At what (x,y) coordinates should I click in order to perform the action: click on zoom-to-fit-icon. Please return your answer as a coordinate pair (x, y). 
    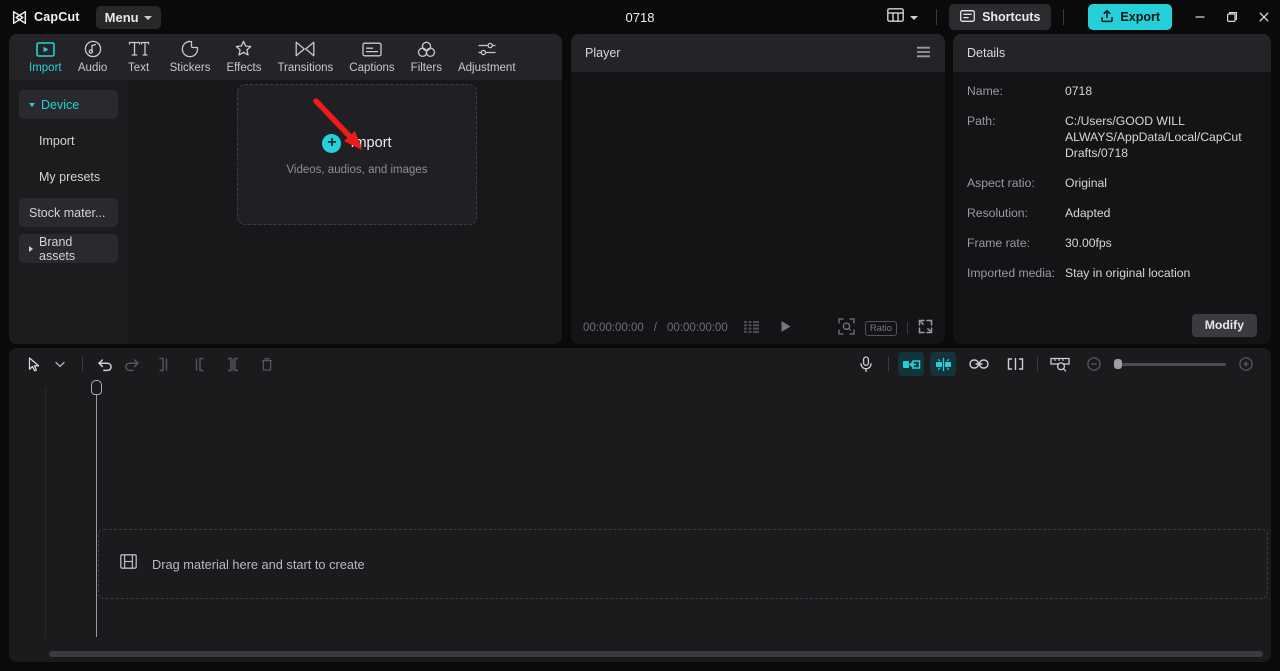
    Looking at the image, I should click on (1060, 364).